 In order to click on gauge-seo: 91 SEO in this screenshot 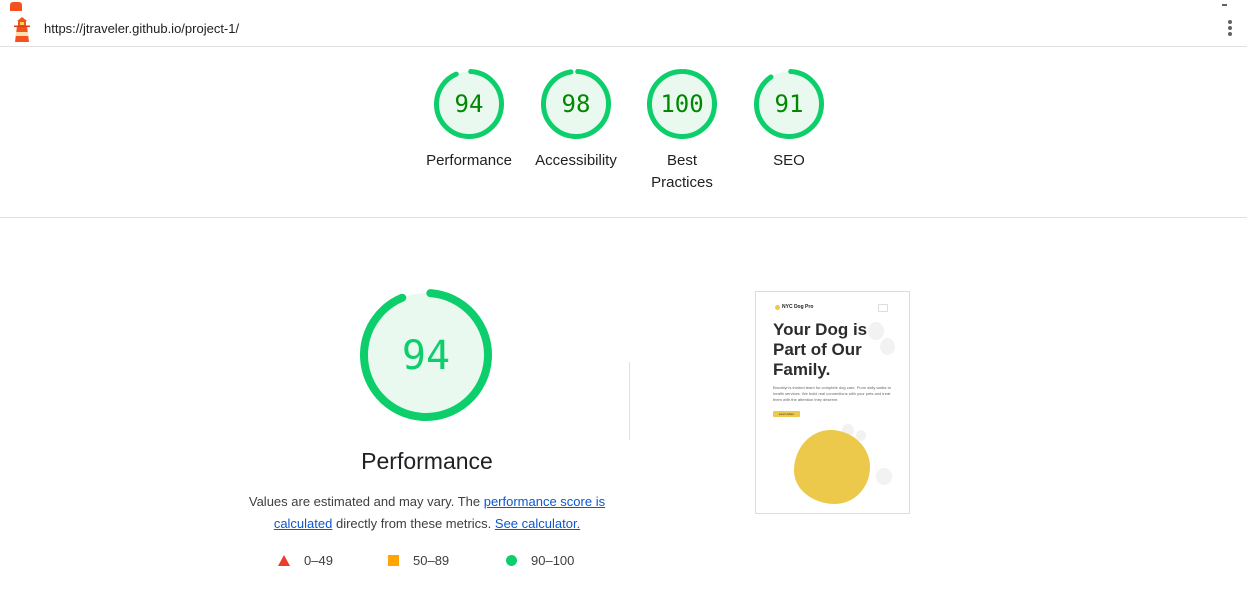, I will do `click(789, 120)`.